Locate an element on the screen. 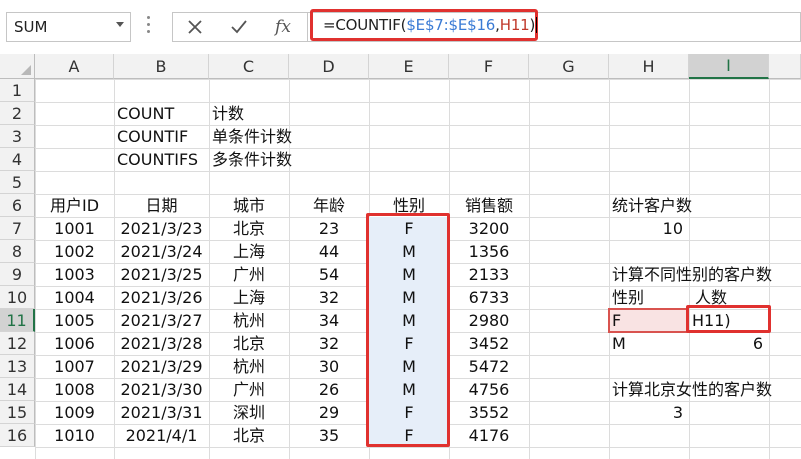 The height and width of the screenshot is (459, 801). table-cell: 26 is located at coordinates (329, 389).